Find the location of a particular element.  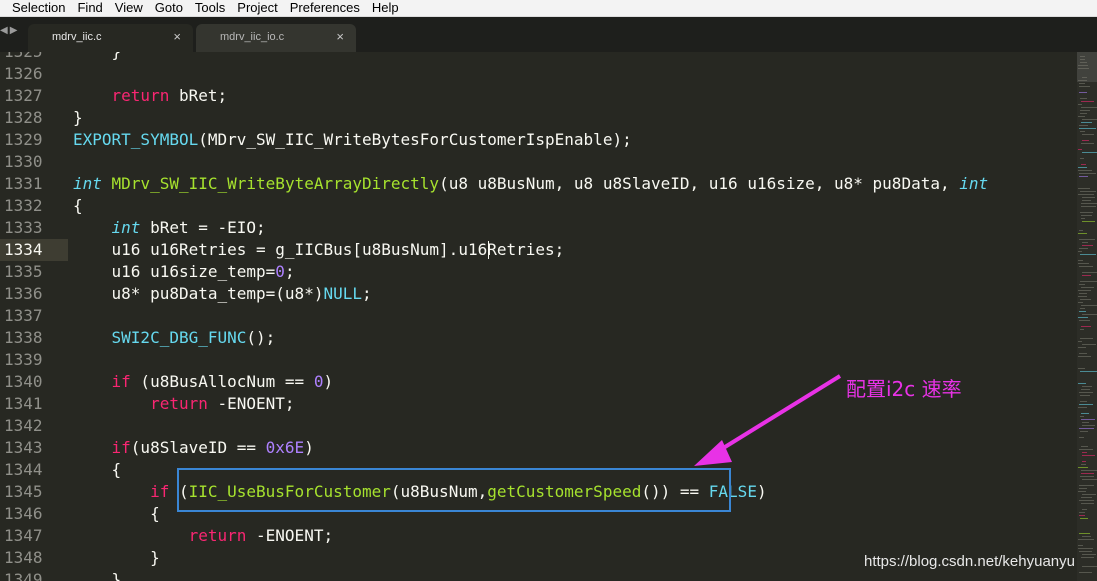

line-number: 1348 is located at coordinates (23, 557).